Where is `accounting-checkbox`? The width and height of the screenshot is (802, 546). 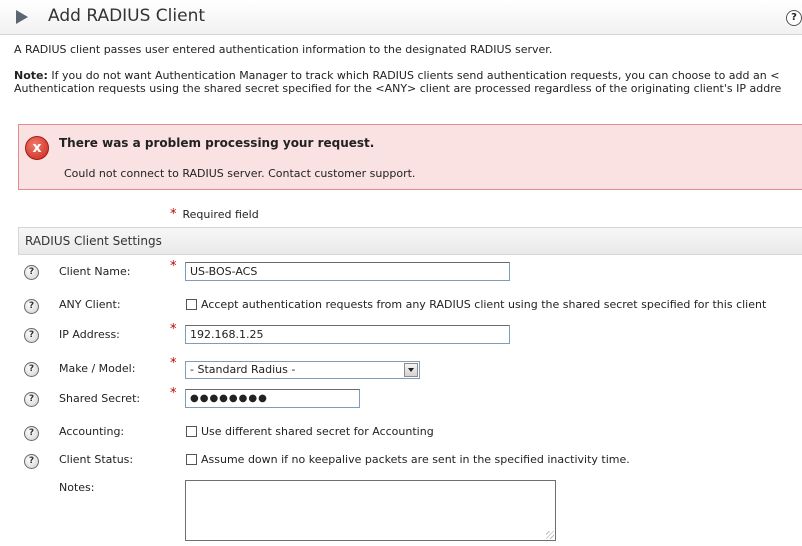
accounting-checkbox is located at coordinates (191, 431).